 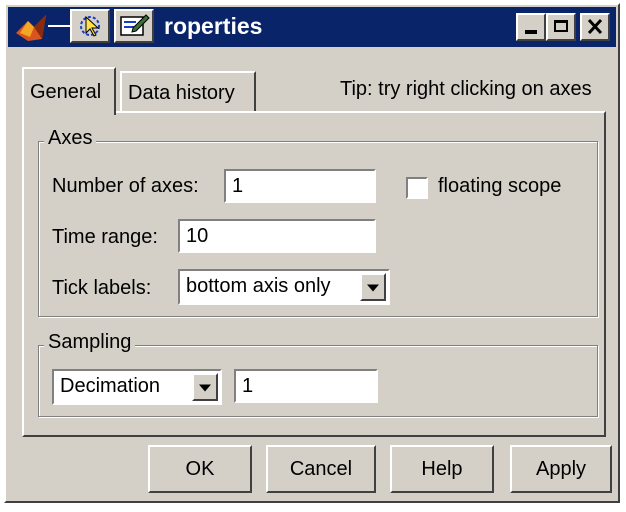 I want to click on ok-button: OK, so click(x=200, y=469).